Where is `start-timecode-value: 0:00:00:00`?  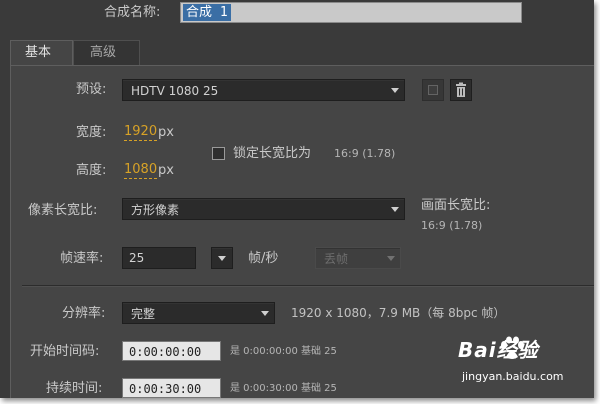
start-timecode-value: 0:00:00:00 is located at coordinates (165, 352).